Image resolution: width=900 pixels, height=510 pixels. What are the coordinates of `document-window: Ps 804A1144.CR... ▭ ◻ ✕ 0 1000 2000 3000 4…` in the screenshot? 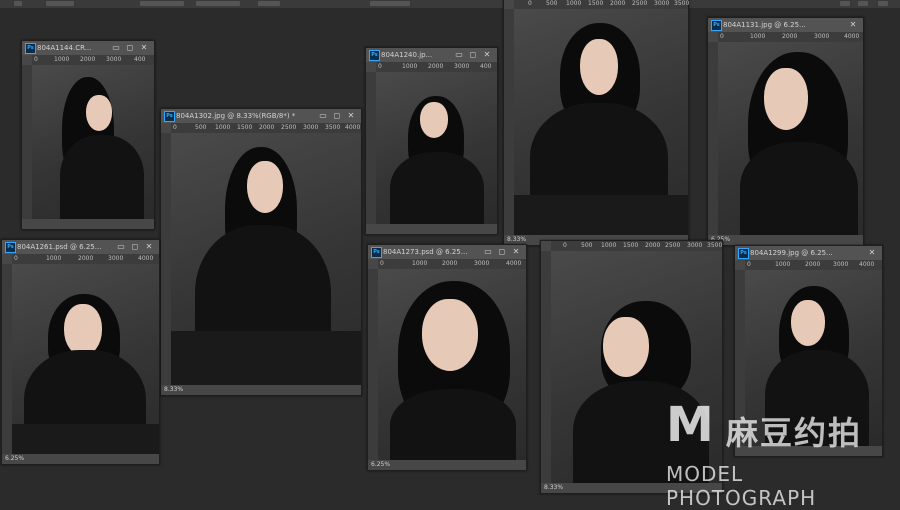 It's located at (88, 135).